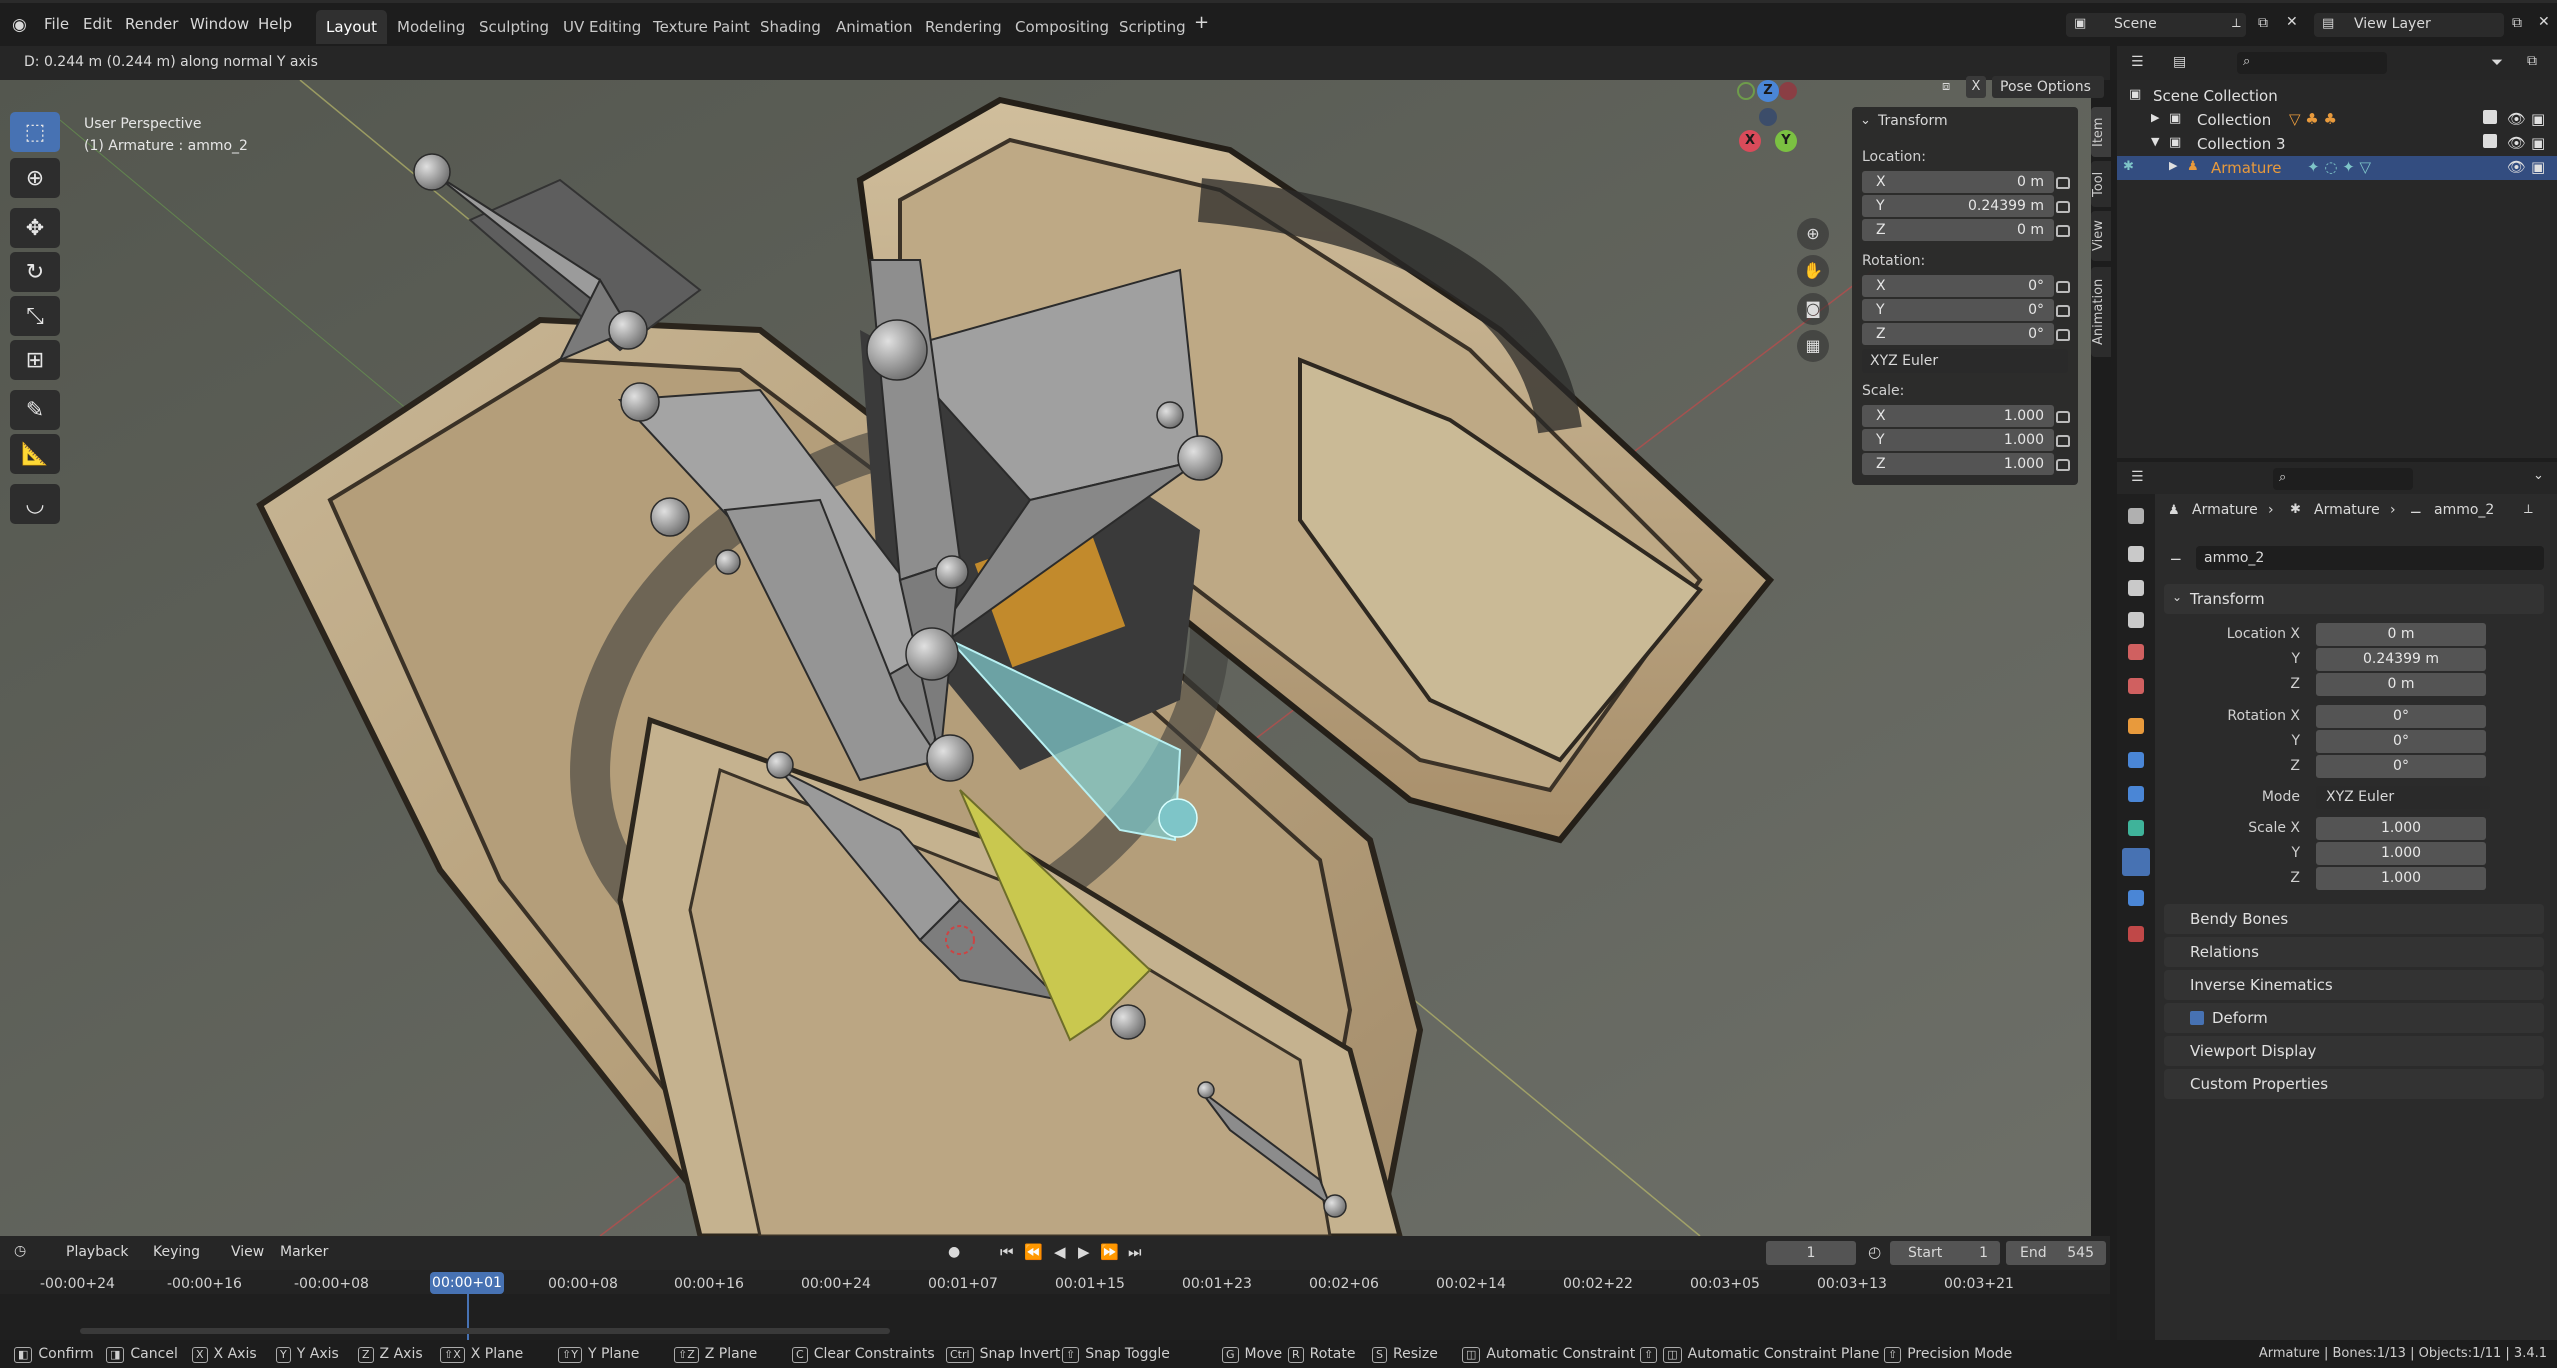 The image size is (2557, 1368). I want to click on world-tab-icon, so click(2136, 686).